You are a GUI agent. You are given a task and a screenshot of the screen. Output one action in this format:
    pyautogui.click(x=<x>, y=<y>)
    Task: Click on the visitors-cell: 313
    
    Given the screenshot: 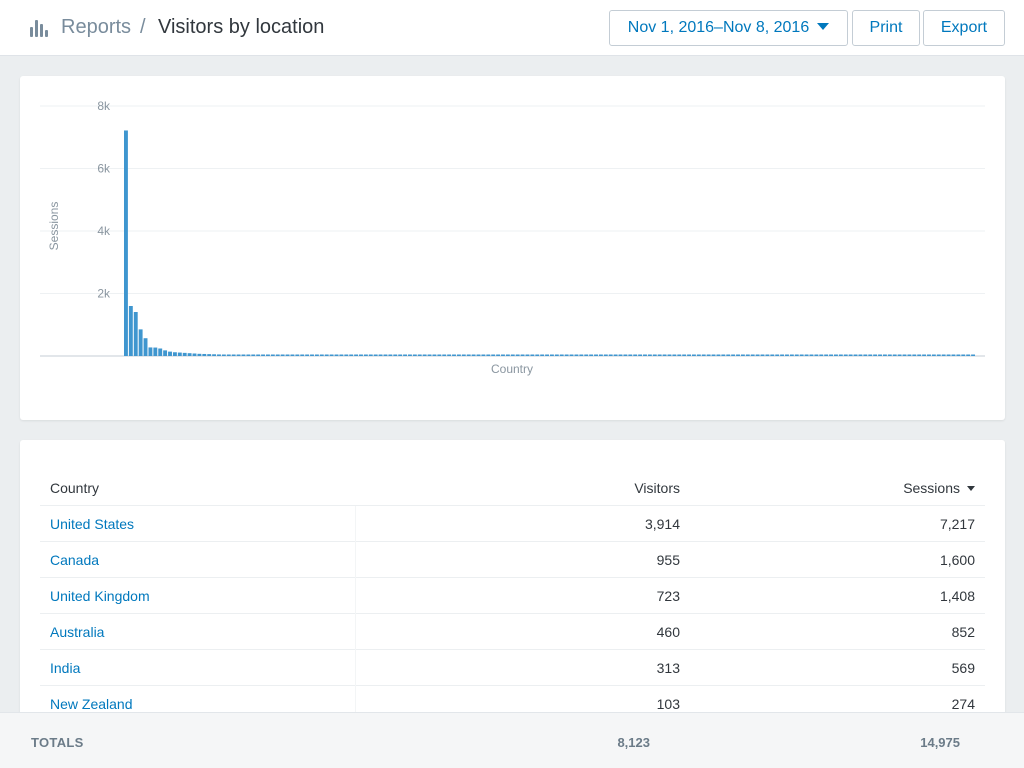 What is the action you would take?
    pyautogui.click(x=668, y=668)
    